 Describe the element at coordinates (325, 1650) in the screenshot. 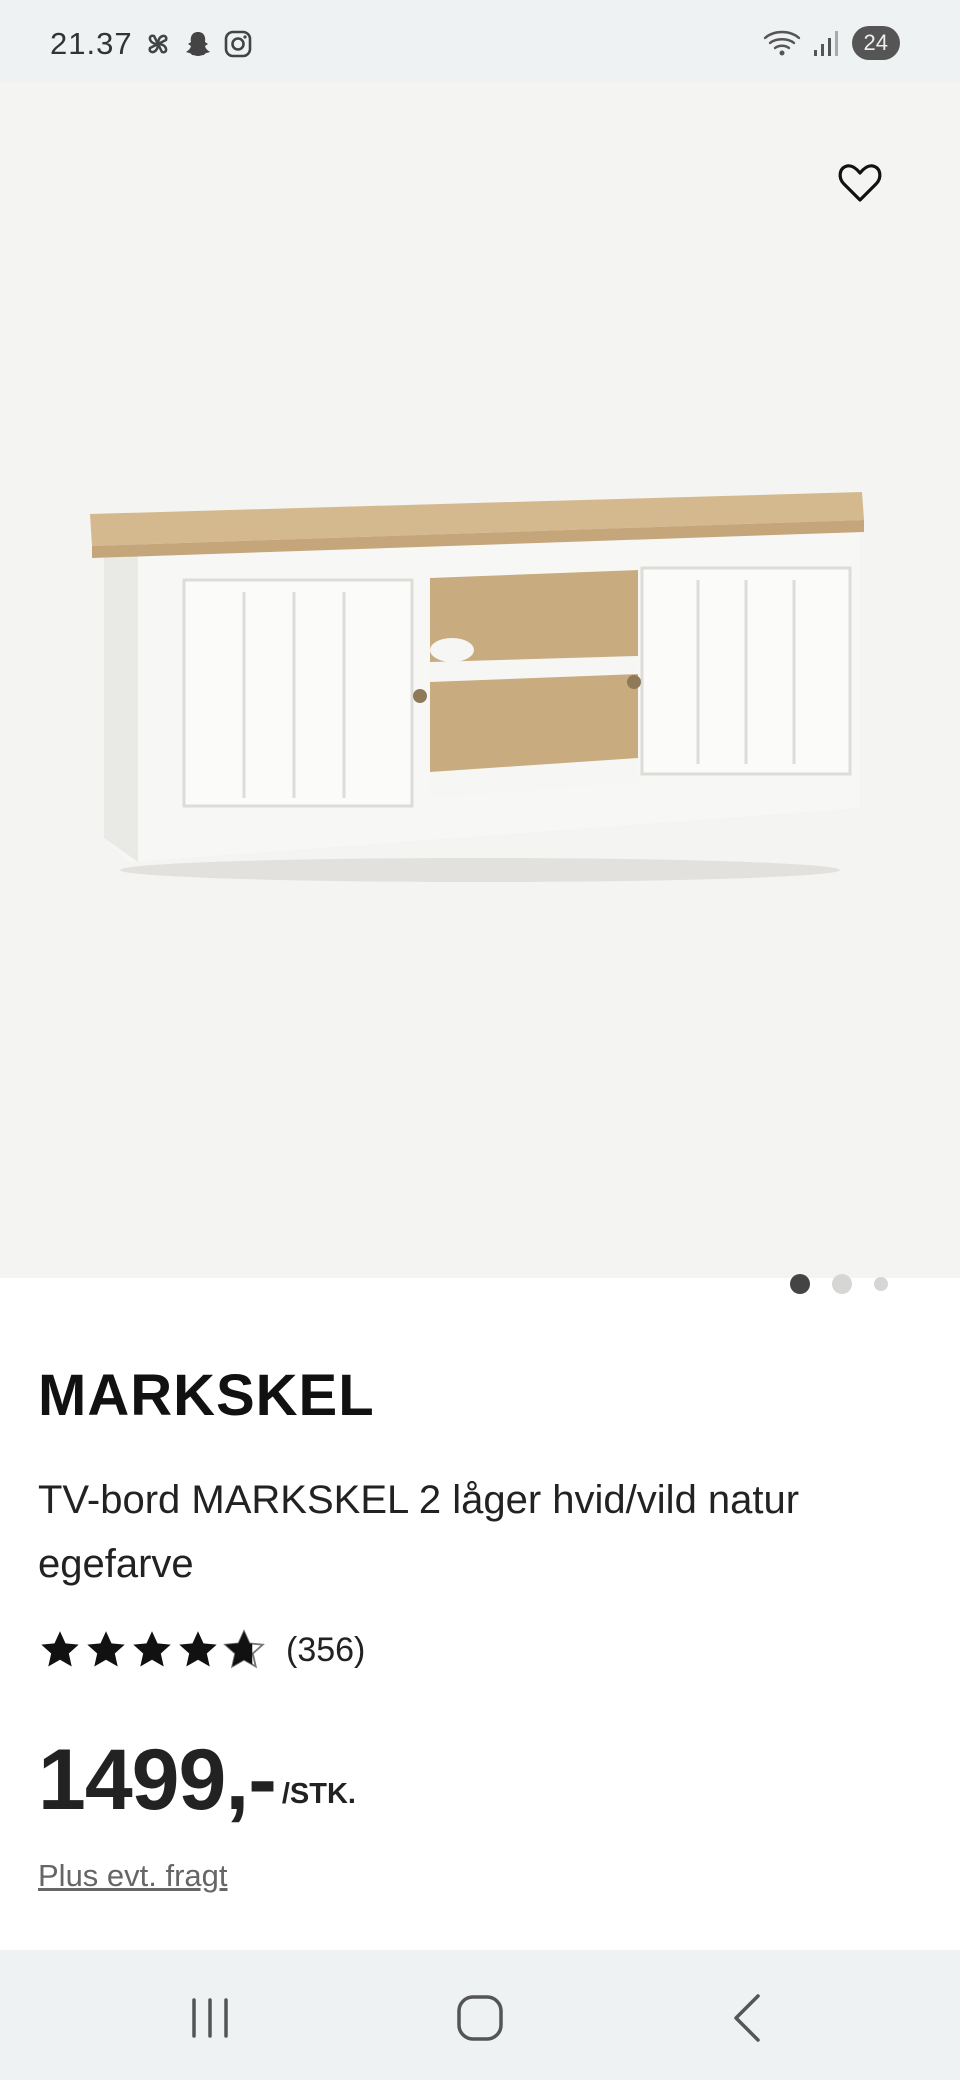

I see `review-count: (356)` at that location.